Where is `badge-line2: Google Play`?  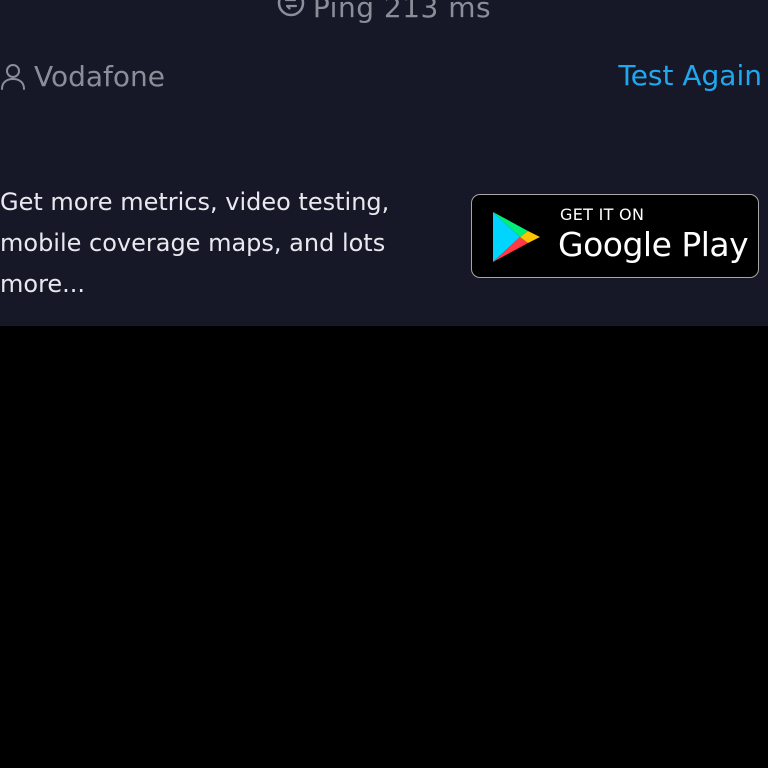 badge-line2: Google Play is located at coordinates (653, 244).